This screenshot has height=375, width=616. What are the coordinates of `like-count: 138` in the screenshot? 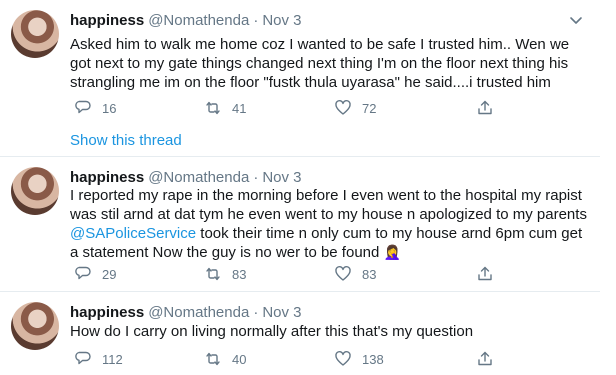 It's located at (373, 359).